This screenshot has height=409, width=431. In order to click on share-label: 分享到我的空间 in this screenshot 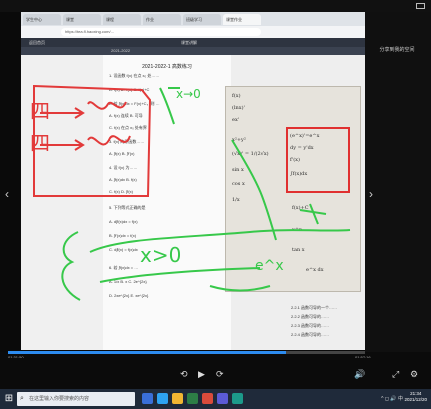, I will do `click(397, 50)`.